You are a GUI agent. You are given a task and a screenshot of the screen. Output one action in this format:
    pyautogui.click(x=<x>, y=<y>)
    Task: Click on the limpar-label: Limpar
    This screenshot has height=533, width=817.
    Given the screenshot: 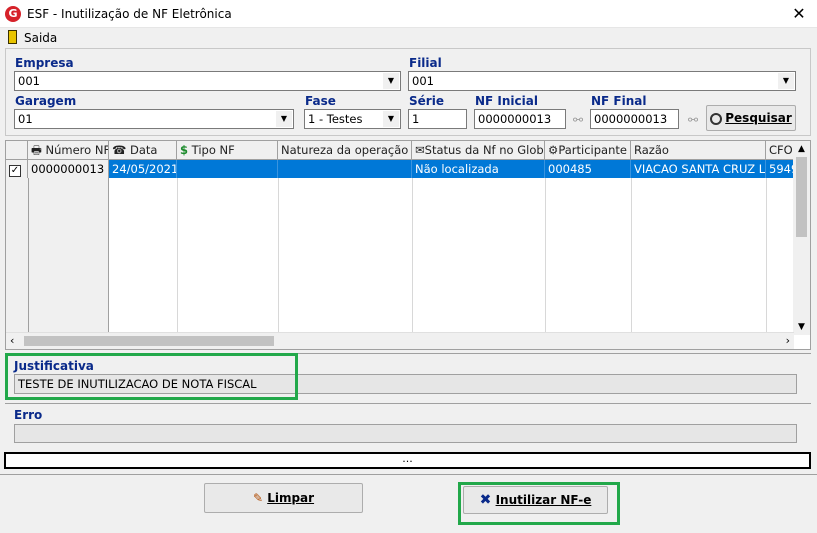 What is the action you would take?
    pyautogui.click(x=291, y=498)
    